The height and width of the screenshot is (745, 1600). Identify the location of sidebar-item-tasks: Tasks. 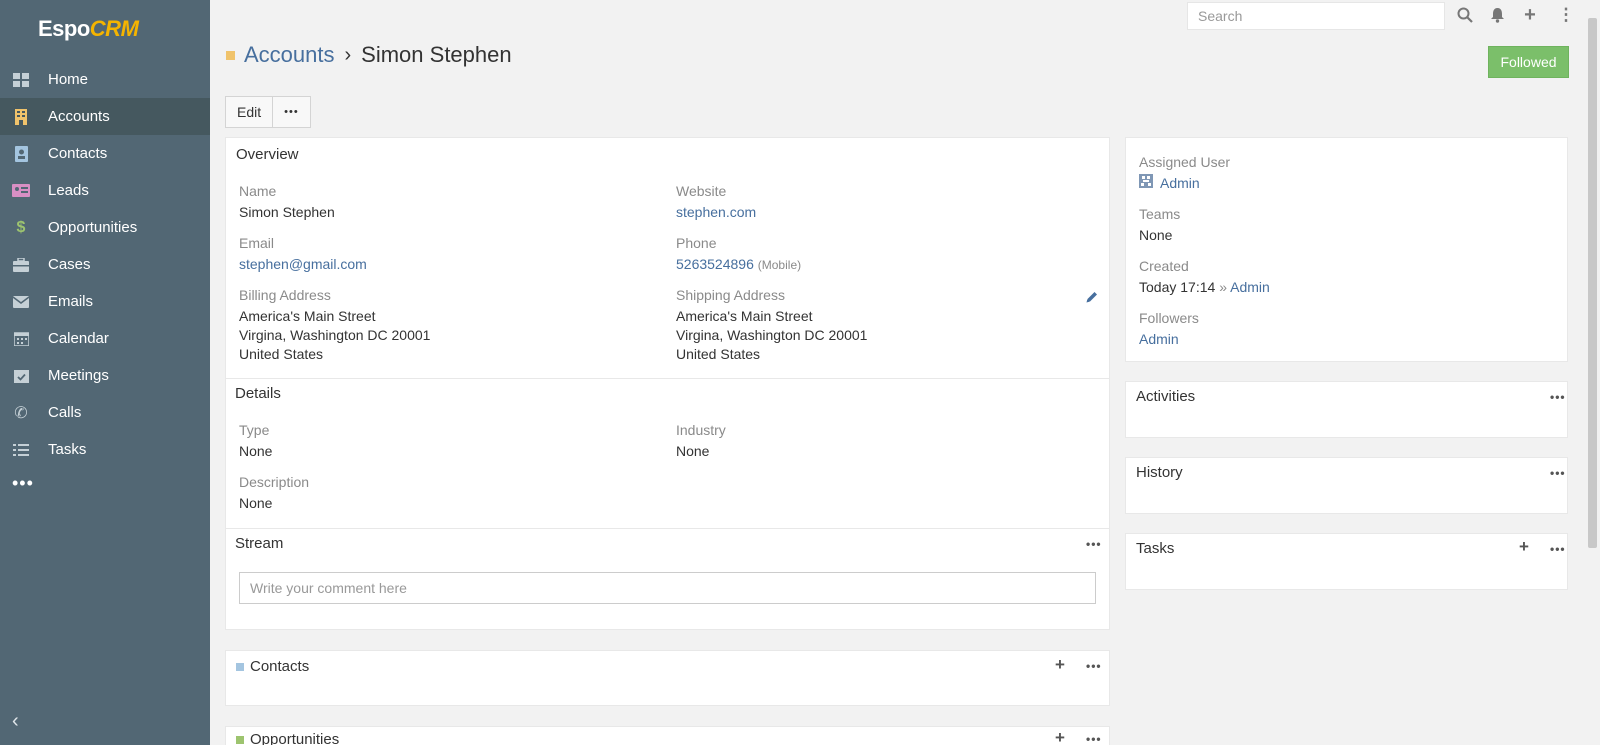
(105, 449).